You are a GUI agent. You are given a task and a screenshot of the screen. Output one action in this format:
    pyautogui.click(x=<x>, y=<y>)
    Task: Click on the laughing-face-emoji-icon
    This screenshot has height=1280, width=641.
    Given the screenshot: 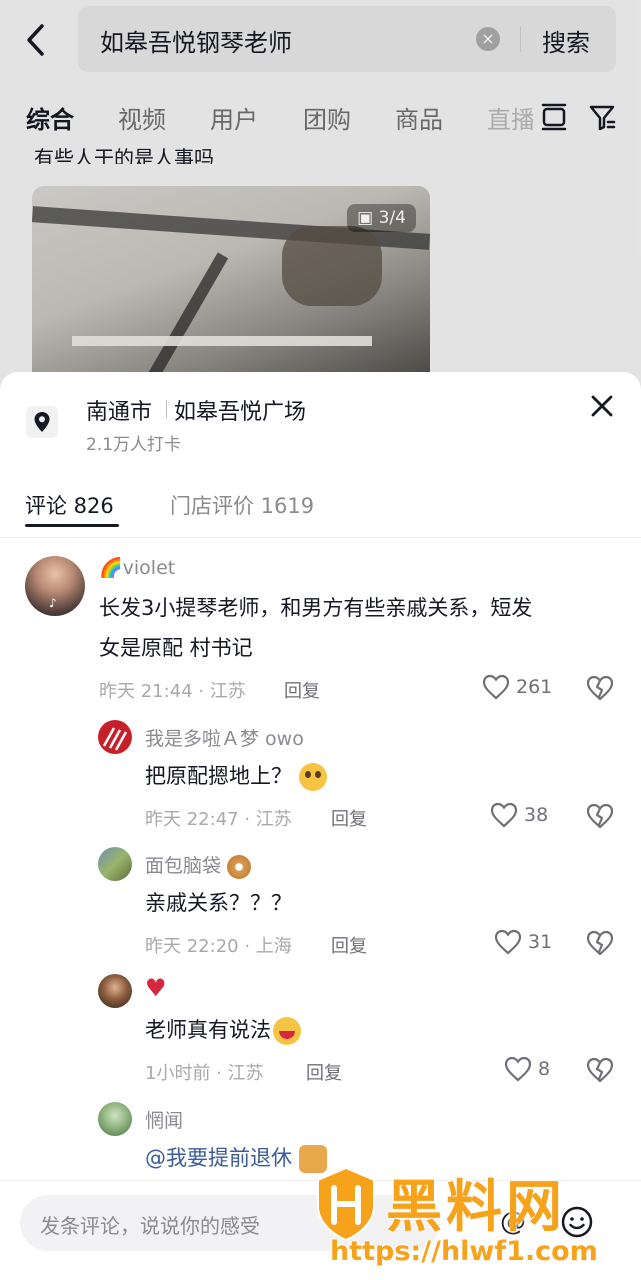 What is the action you would take?
    pyautogui.click(x=287, y=1031)
    